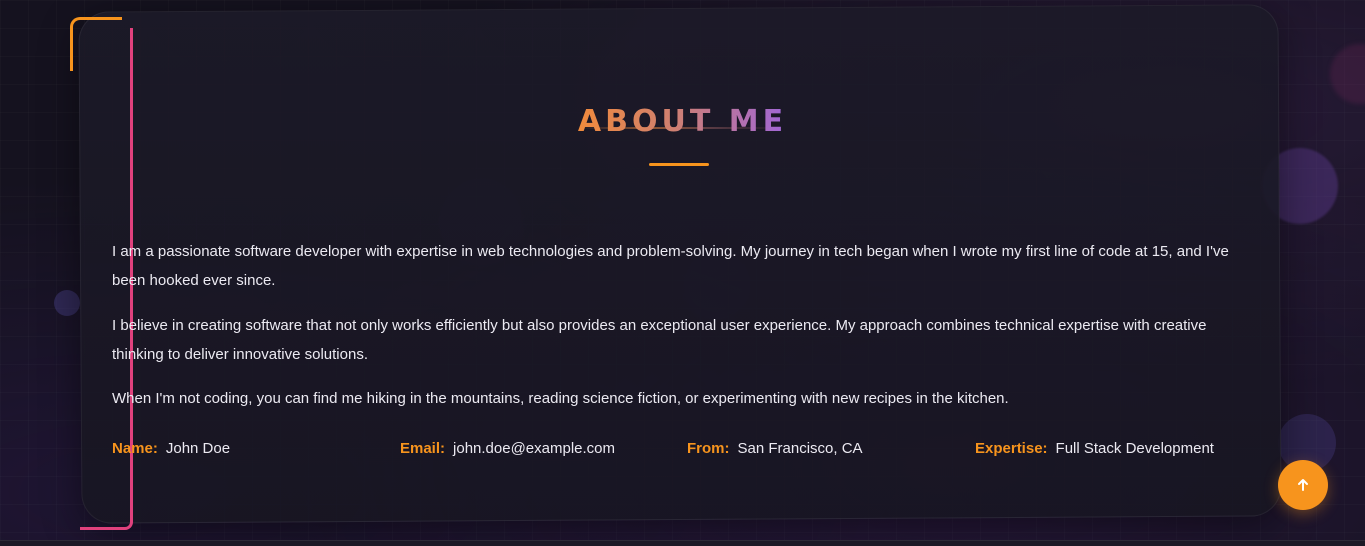 This screenshot has height=546, width=1365. I want to click on info-label: Email:, so click(423, 448).